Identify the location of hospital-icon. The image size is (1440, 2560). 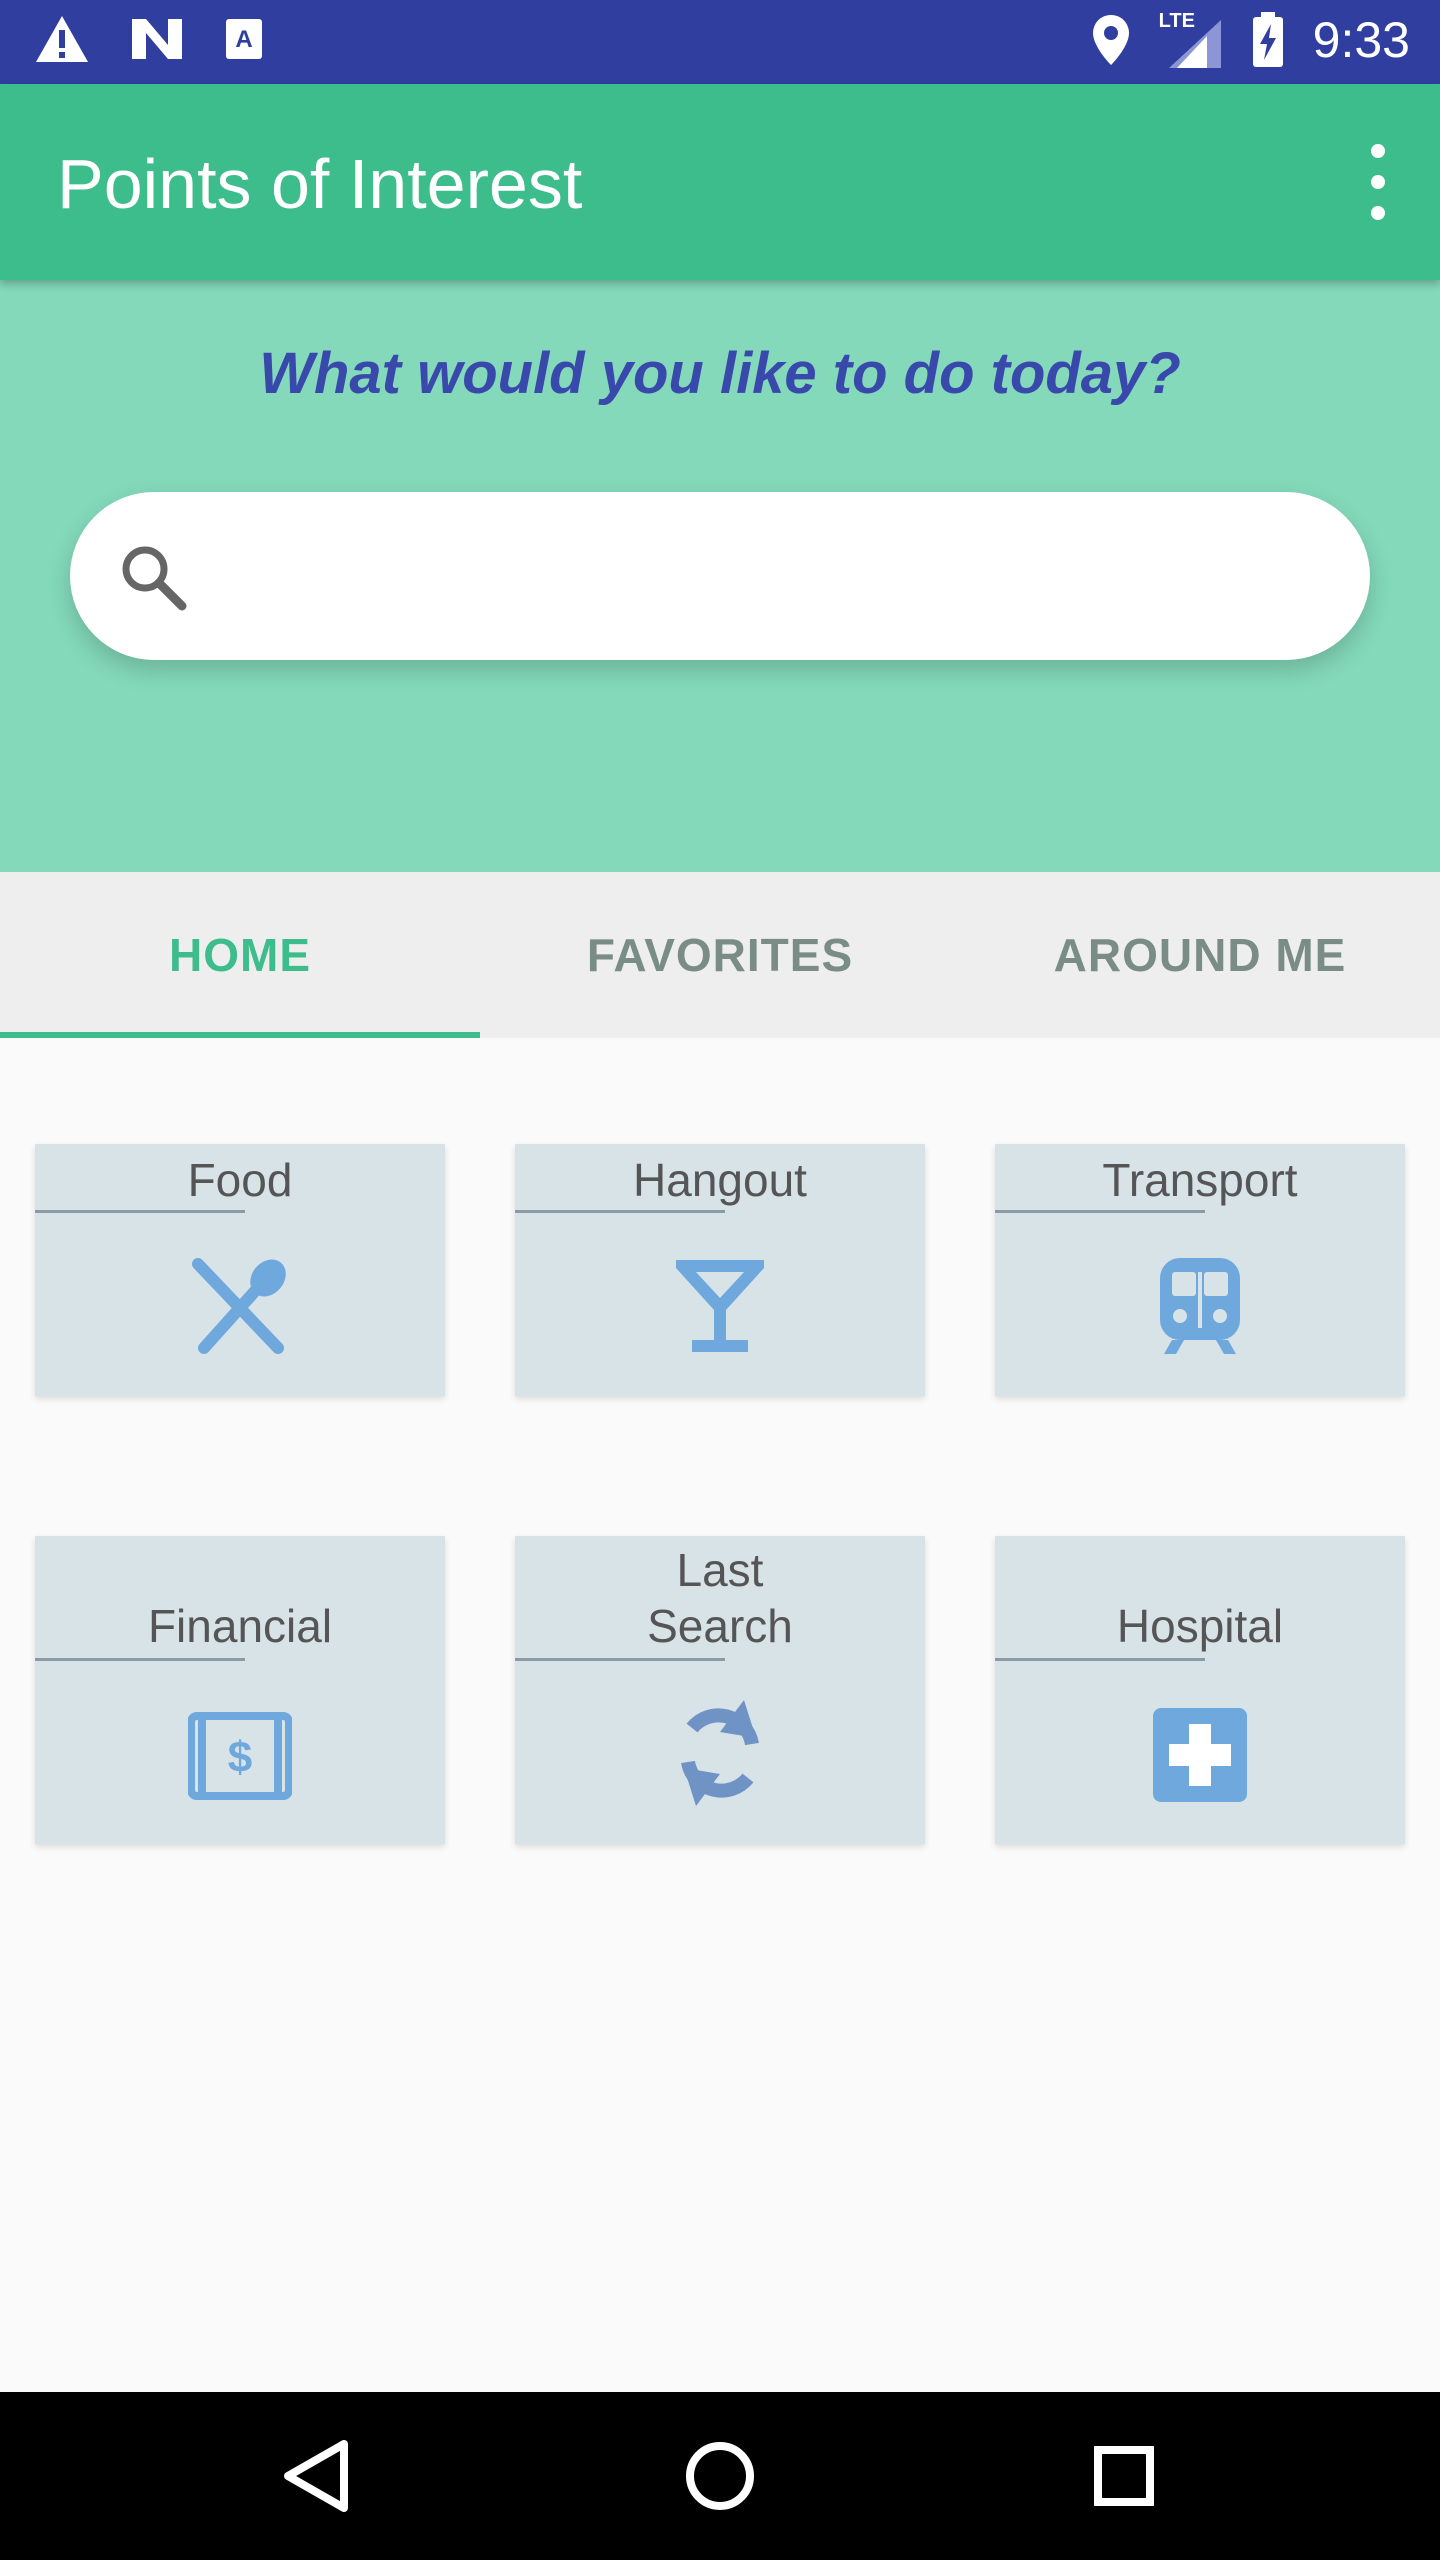
(1200, 1755).